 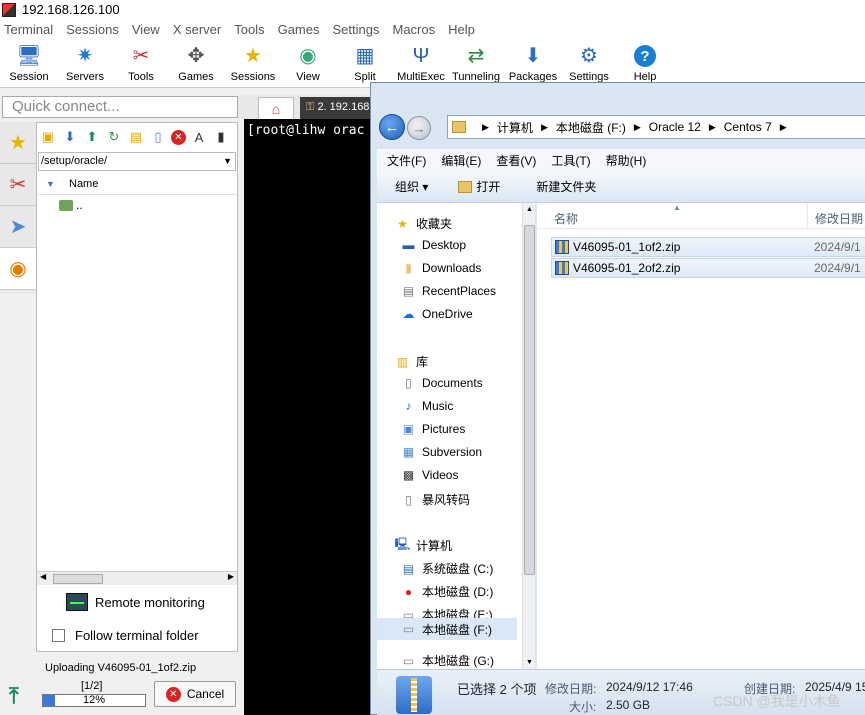 What do you see at coordinates (533, 64) in the screenshot?
I see `packages-button: ⬇ Packages` at bounding box center [533, 64].